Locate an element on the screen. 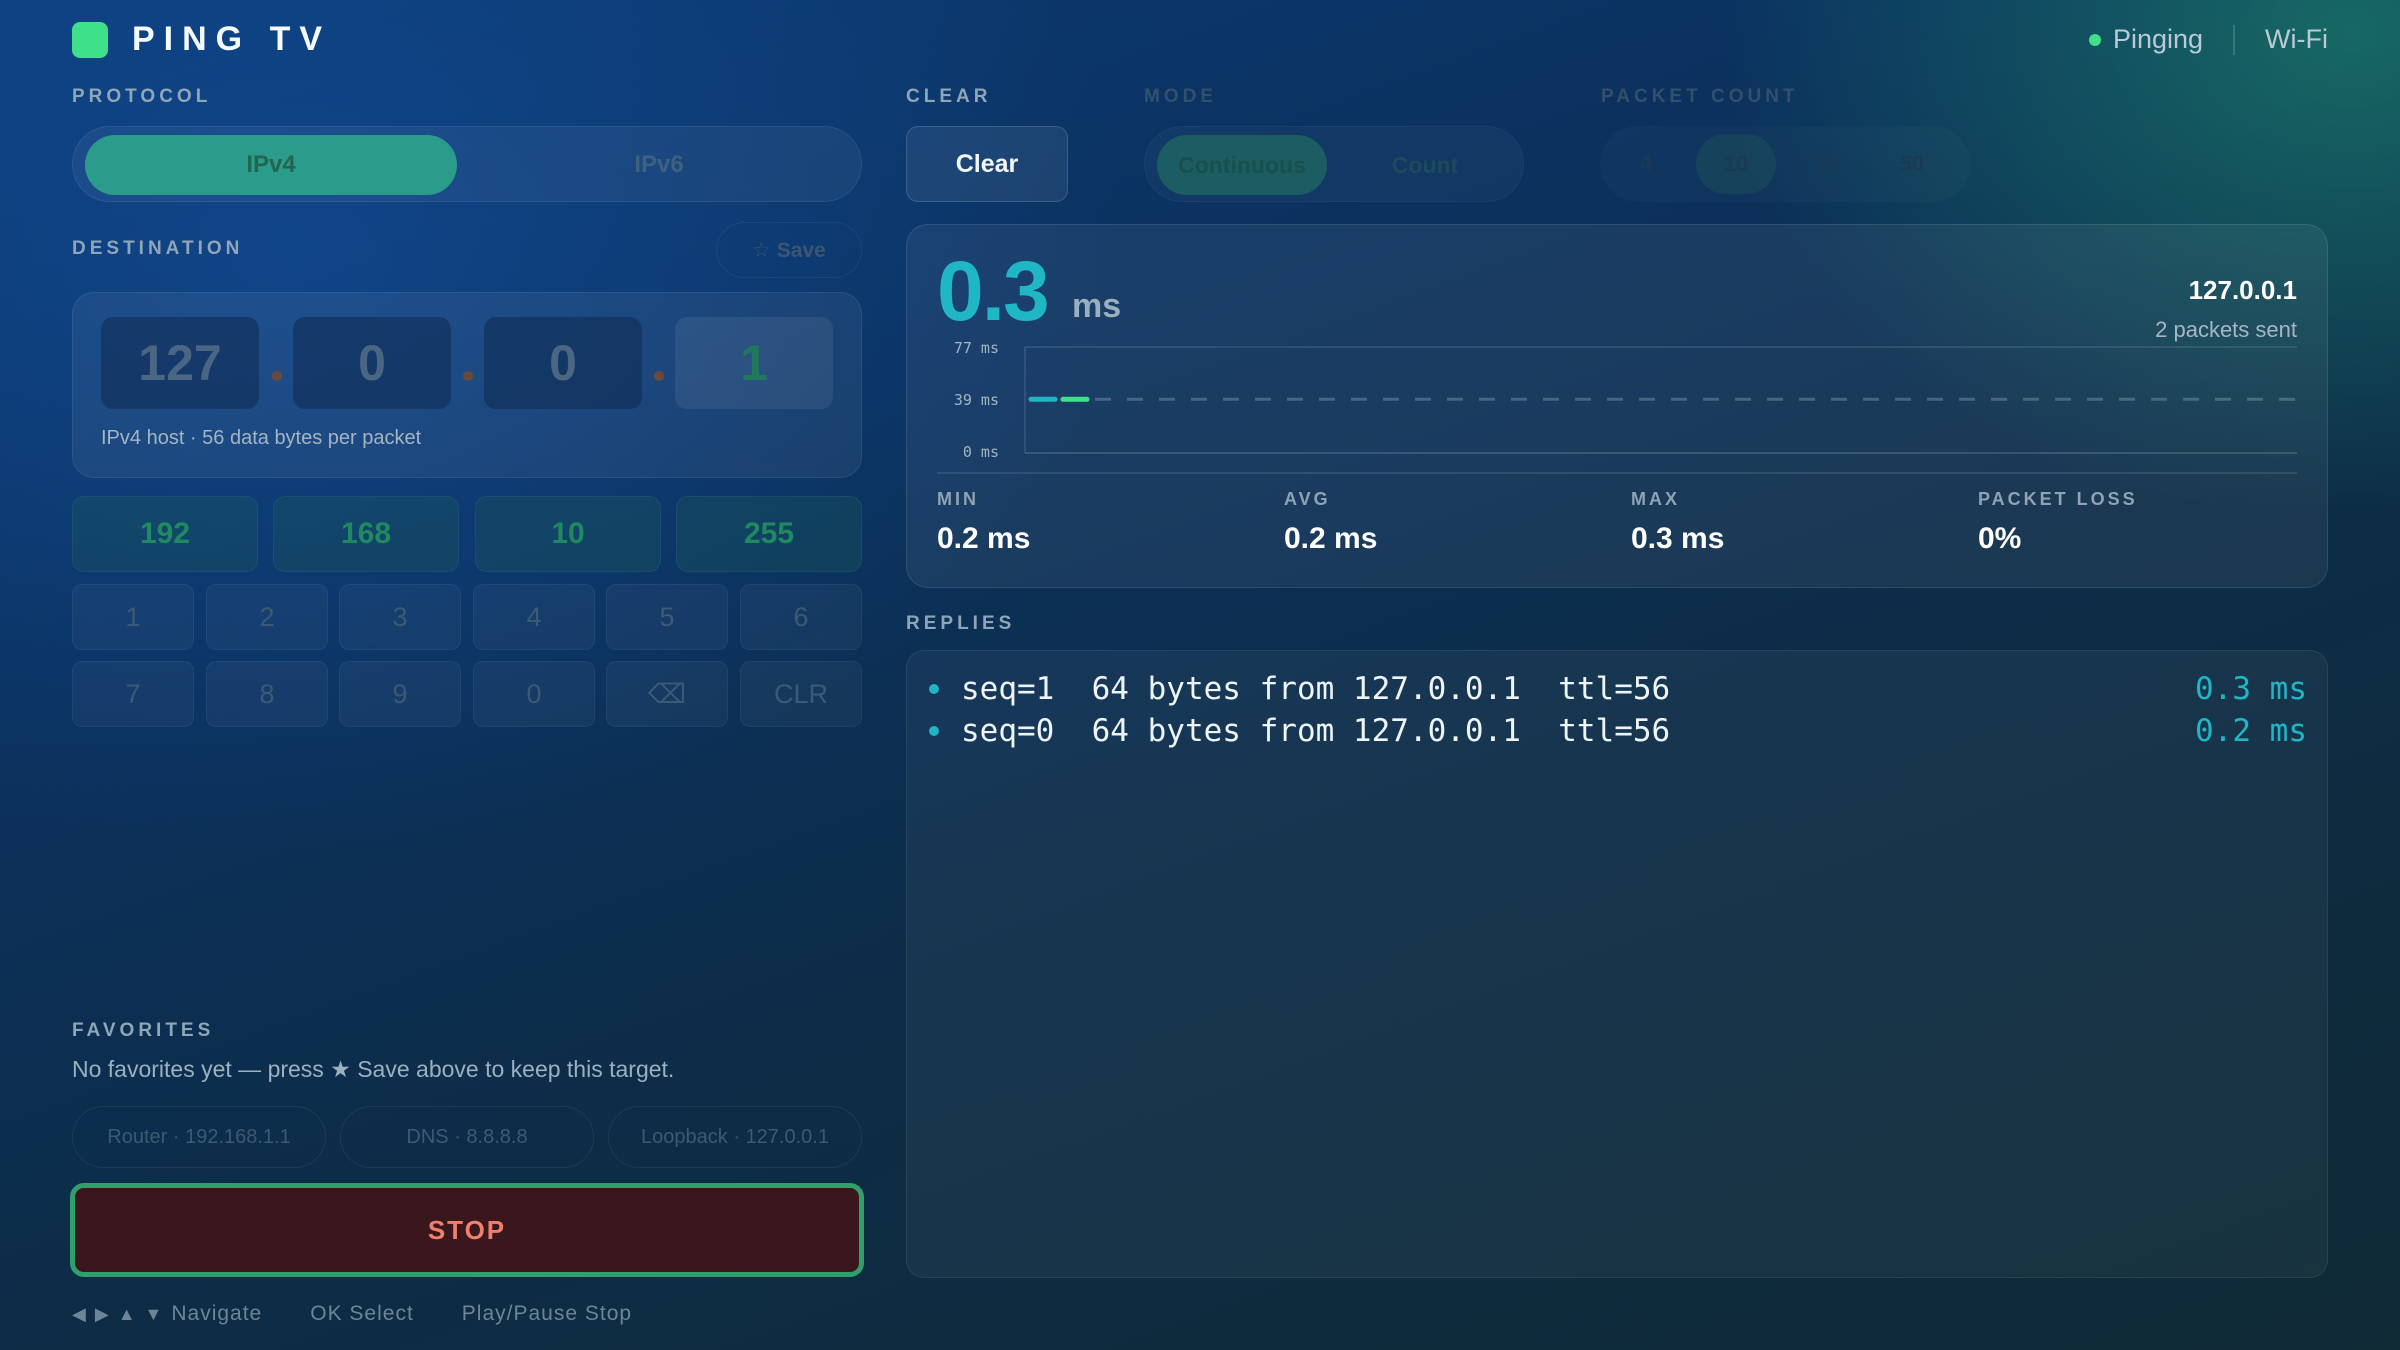 Image resolution: width=2400 pixels, height=1350 pixels. keypad-clear-key: CLR is located at coordinates (801, 694).